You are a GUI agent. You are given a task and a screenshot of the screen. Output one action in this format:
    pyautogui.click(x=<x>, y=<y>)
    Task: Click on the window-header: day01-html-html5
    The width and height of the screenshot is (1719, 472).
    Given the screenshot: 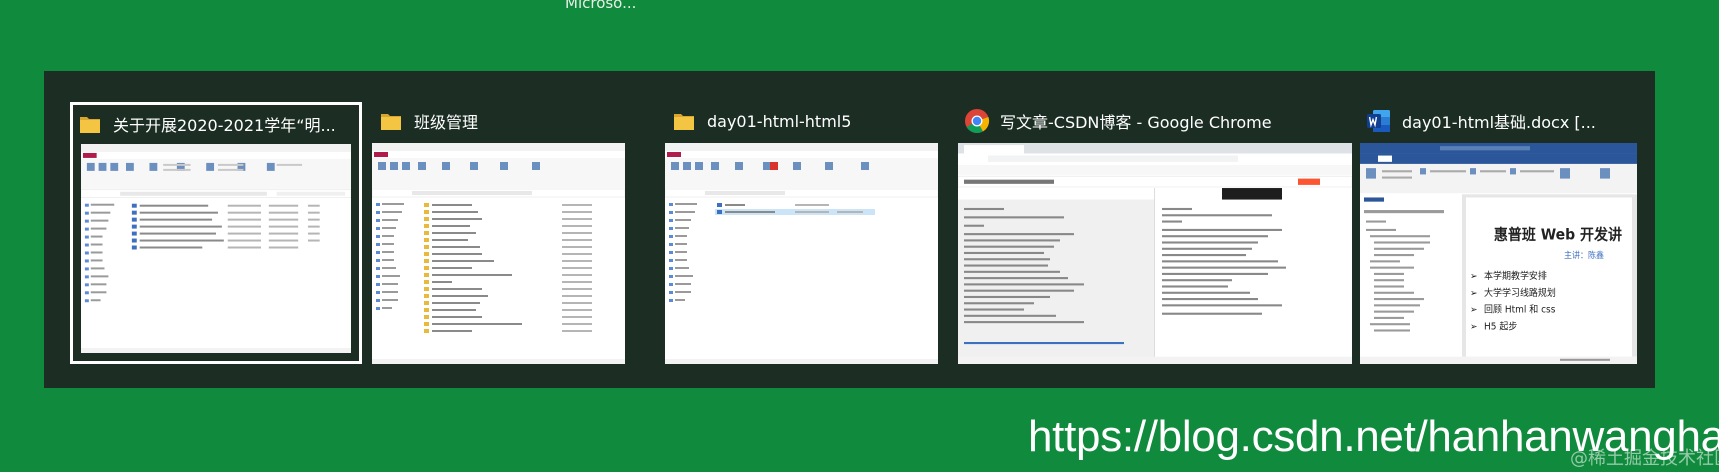 What is the action you would take?
    pyautogui.click(x=801, y=121)
    